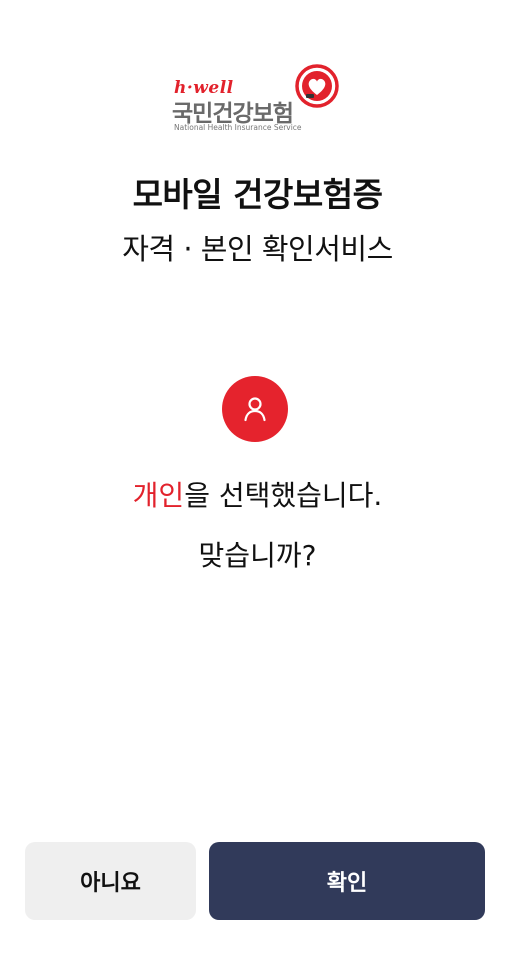  What do you see at coordinates (347, 881) in the screenshot?
I see `confirm-button: 확인` at bounding box center [347, 881].